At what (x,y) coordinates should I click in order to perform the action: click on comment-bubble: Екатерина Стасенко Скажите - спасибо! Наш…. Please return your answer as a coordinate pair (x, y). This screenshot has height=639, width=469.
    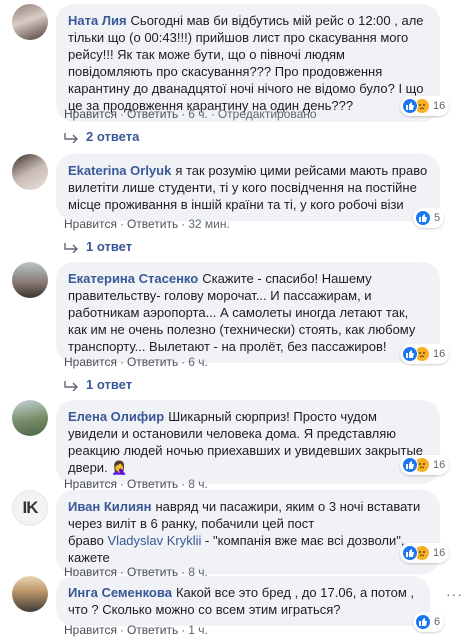
    Looking at the image, I should click on (248, 312).